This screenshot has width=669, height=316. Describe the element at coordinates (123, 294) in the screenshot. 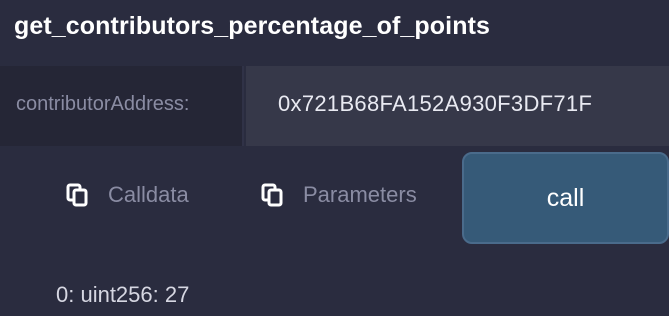

I see `call-result: 0: uint256: 27` at that location.